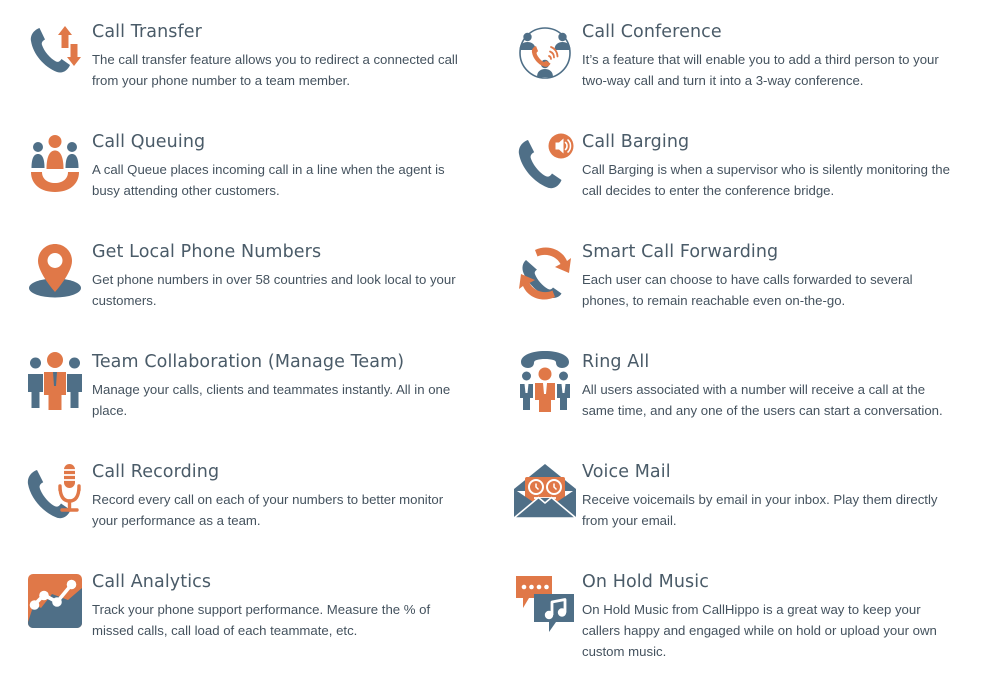 The height and width of the screenshot is (685, 982). Describe the element at coordinates (156, 472) in the screenshot. I see `feature-title: Call Recording` at that location.